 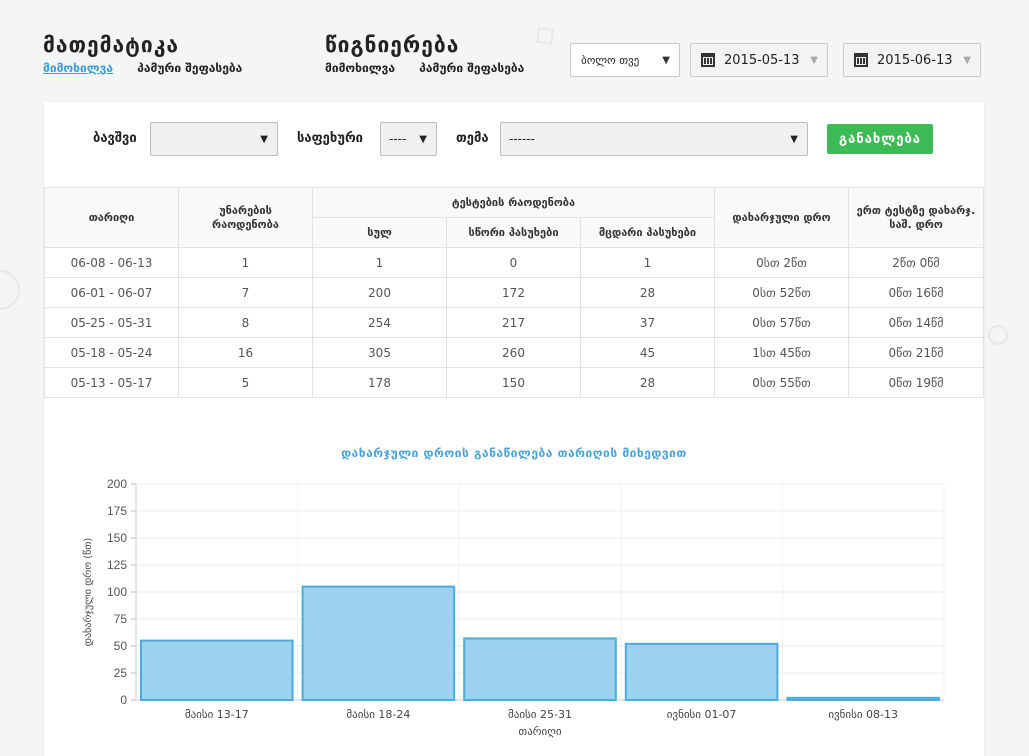 What do you see at coordinates (863, 714) in the screenshot?
I see `x-tick-label: ივნისი 08-13` at bounding box center [863, 714].